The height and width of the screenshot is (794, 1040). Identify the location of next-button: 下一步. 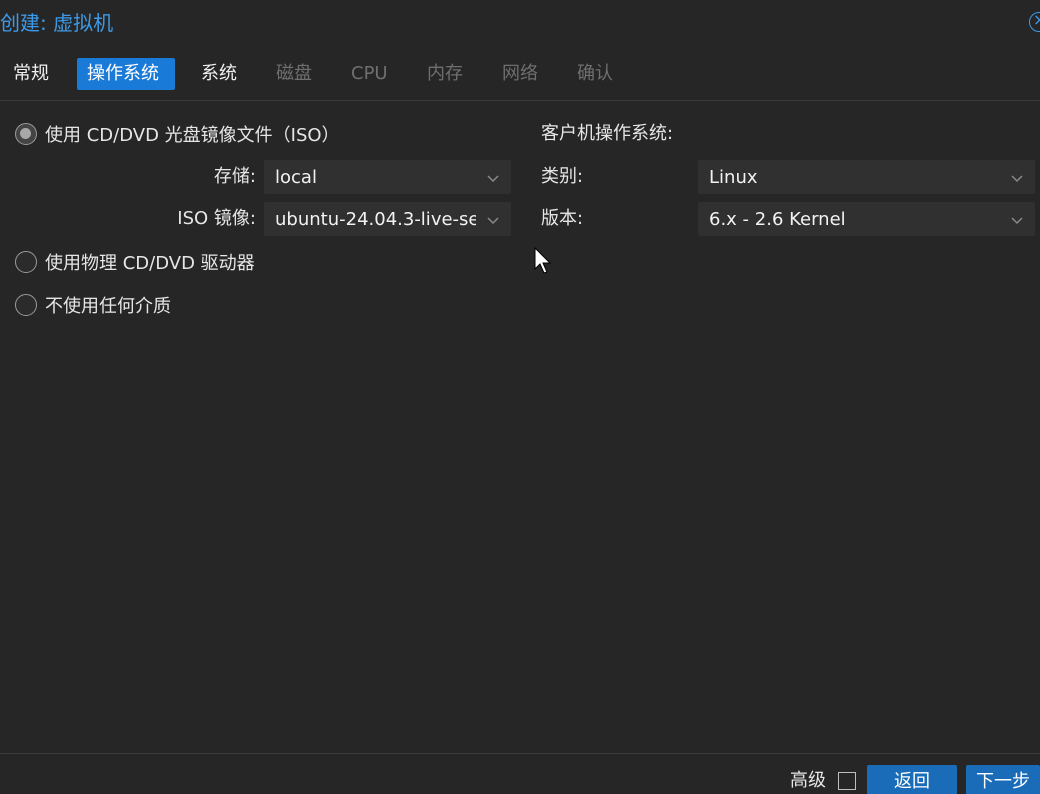
(1003, 779).